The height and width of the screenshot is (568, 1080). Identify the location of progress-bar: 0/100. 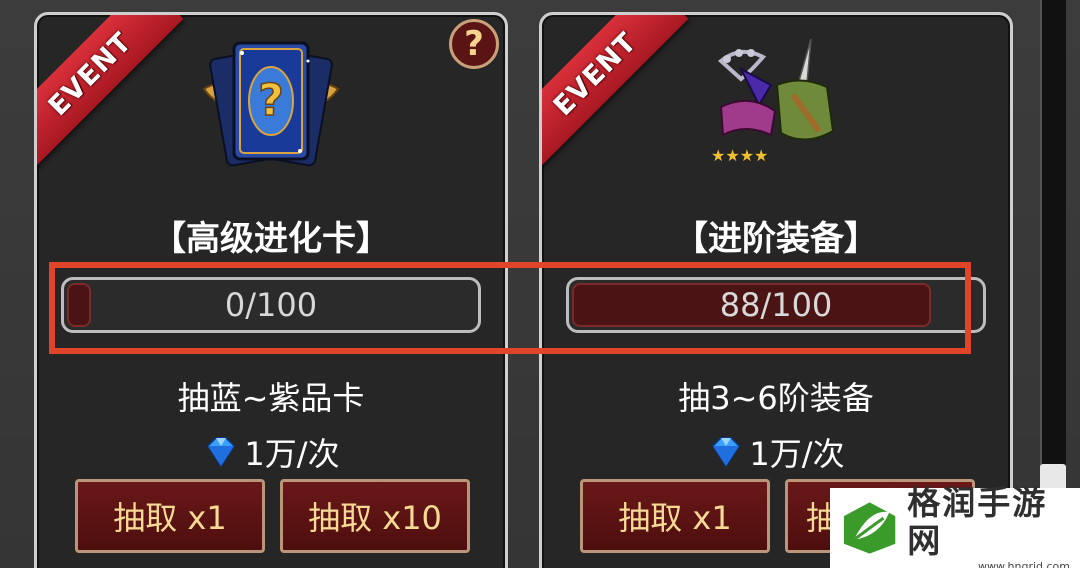
(271, 305).